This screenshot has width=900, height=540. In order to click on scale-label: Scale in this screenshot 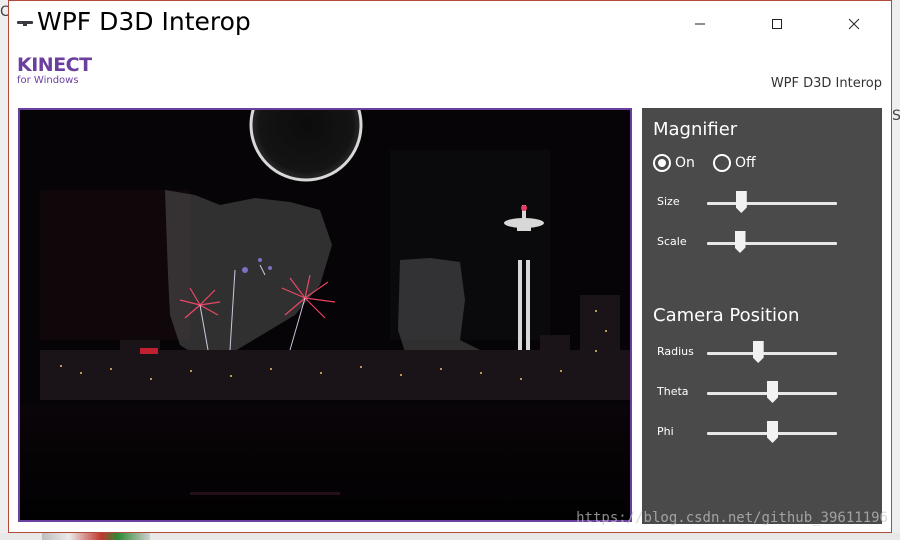, I will do `click(672, 241)`.